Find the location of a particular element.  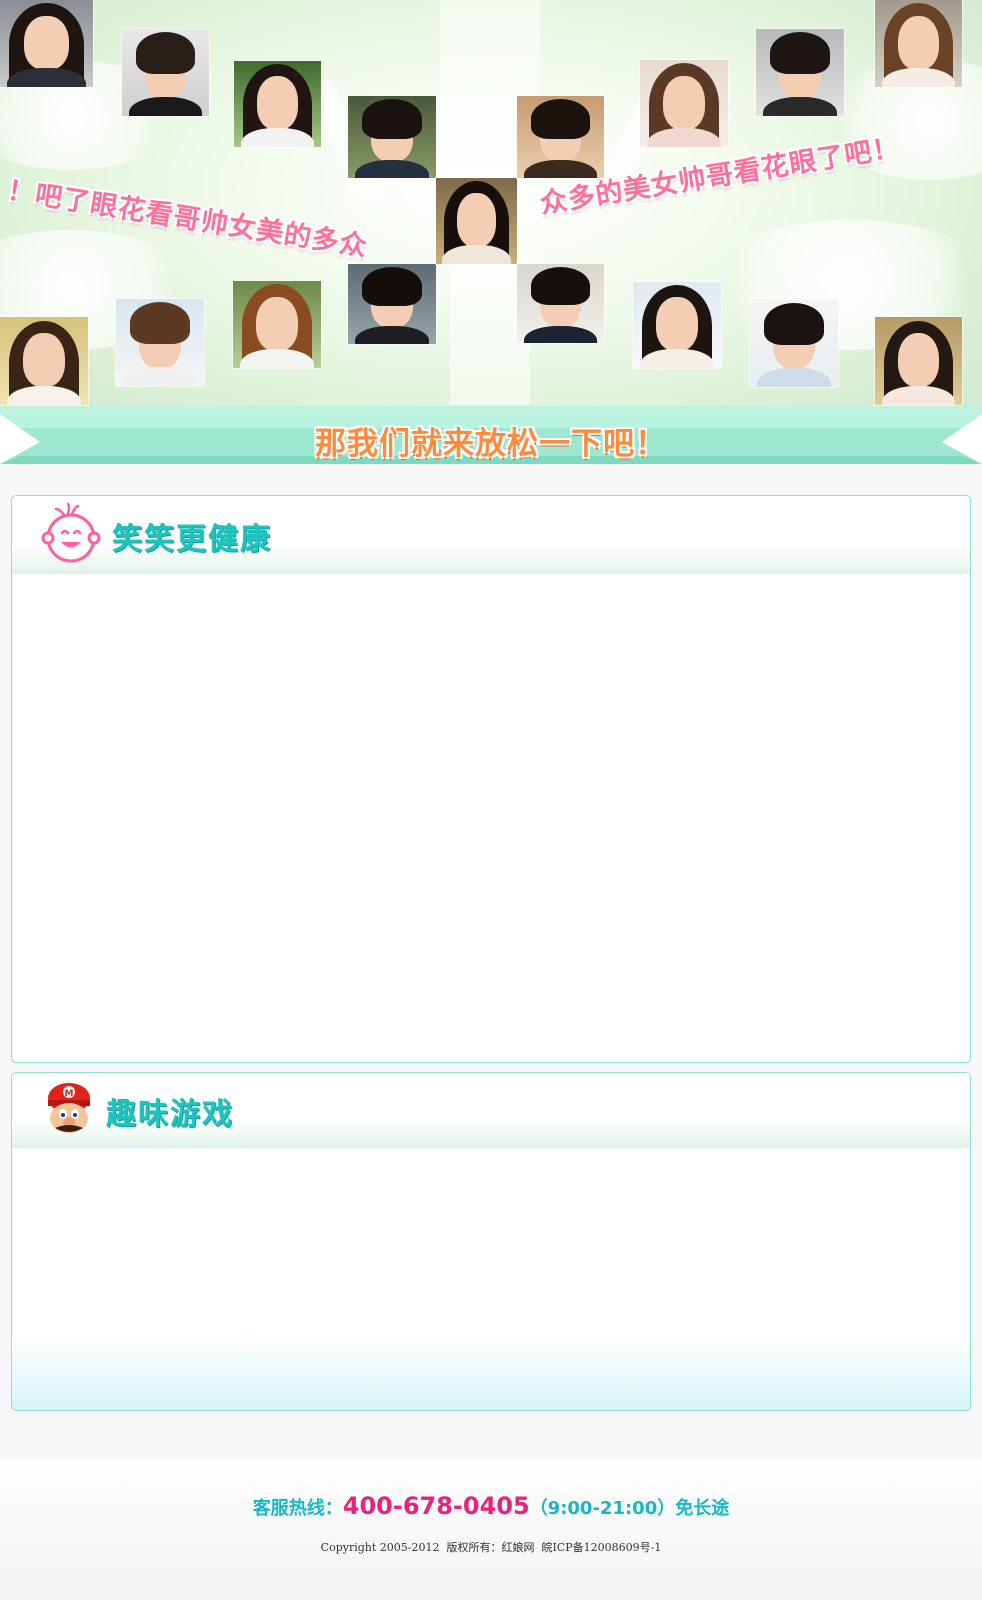

footer is located at coordinates (491, 1530).